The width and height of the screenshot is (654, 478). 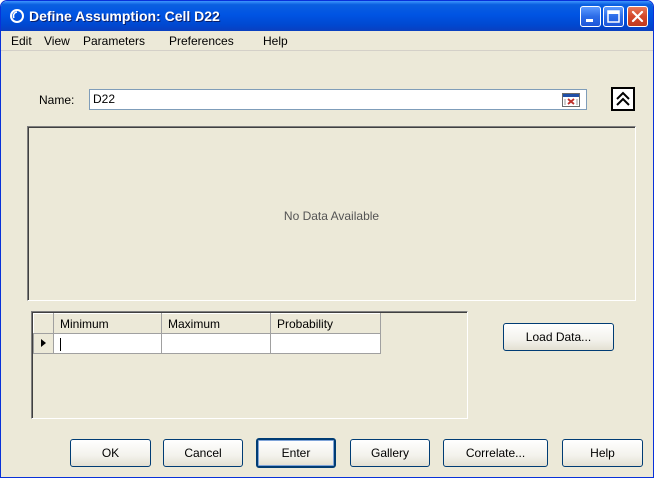 I want to click on name-label: Name:, so click(x=57, y=100).